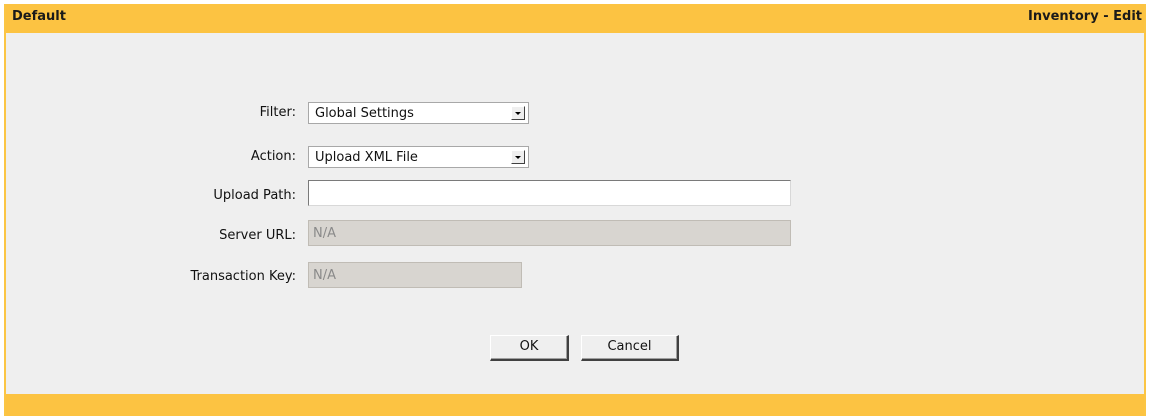  I want to click on server-url-label: Server URL:, so click(257, 235).